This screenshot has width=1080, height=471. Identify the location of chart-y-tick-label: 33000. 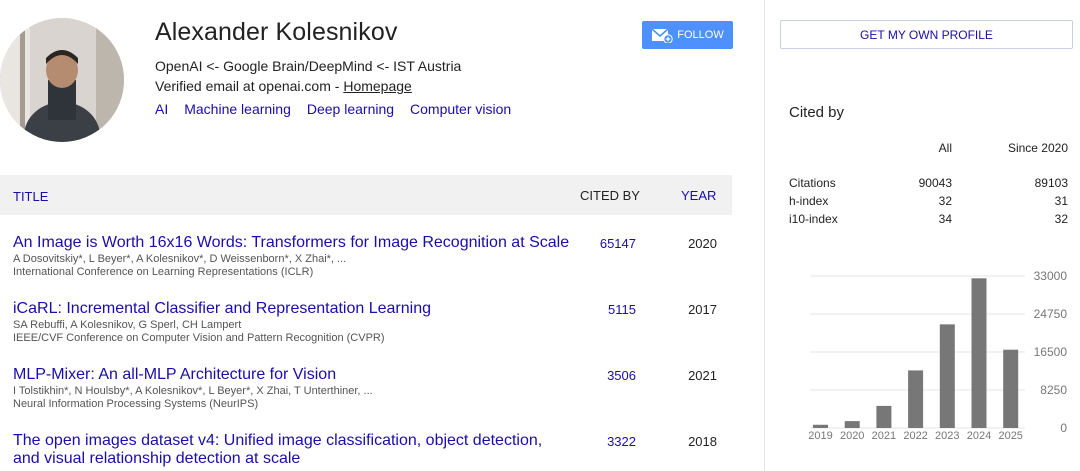
(1051, 276).